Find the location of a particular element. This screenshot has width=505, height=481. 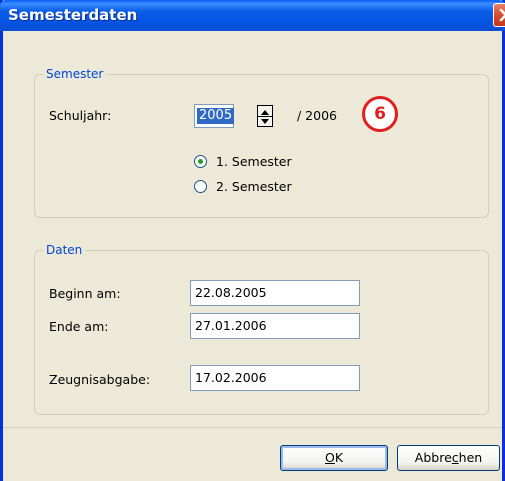

year-spinner-buttons is located at coordinates (265, 116).